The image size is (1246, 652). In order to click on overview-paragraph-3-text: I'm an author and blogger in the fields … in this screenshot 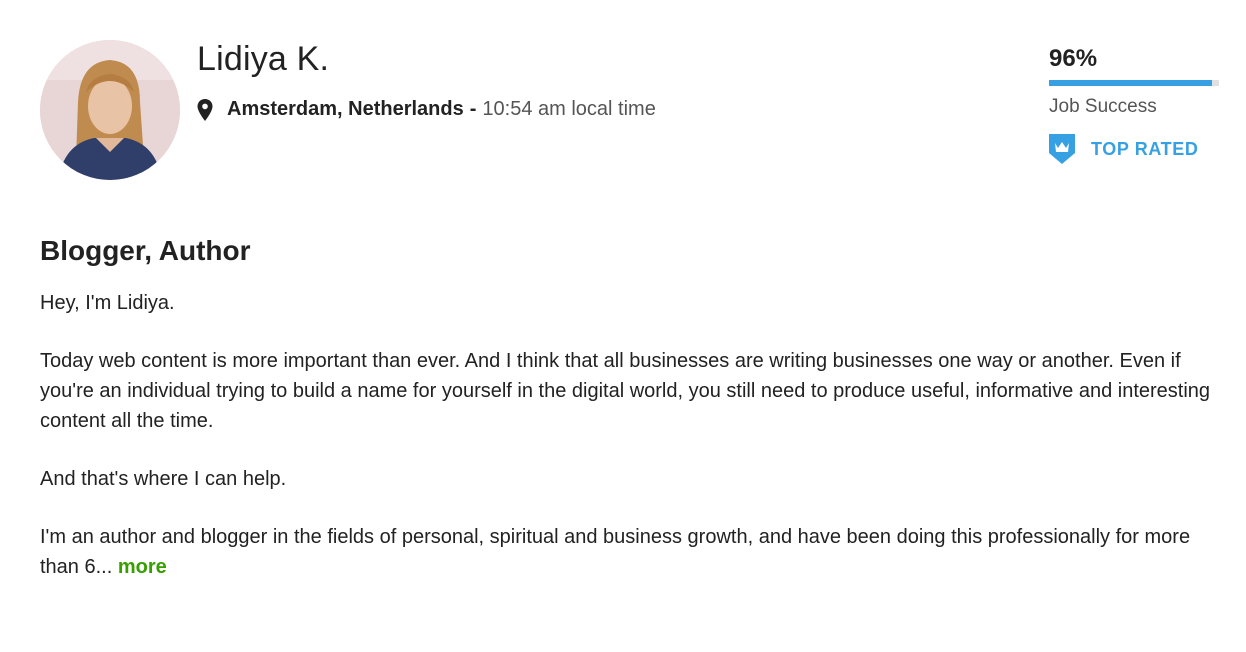, I will do `click(615, 552)`.